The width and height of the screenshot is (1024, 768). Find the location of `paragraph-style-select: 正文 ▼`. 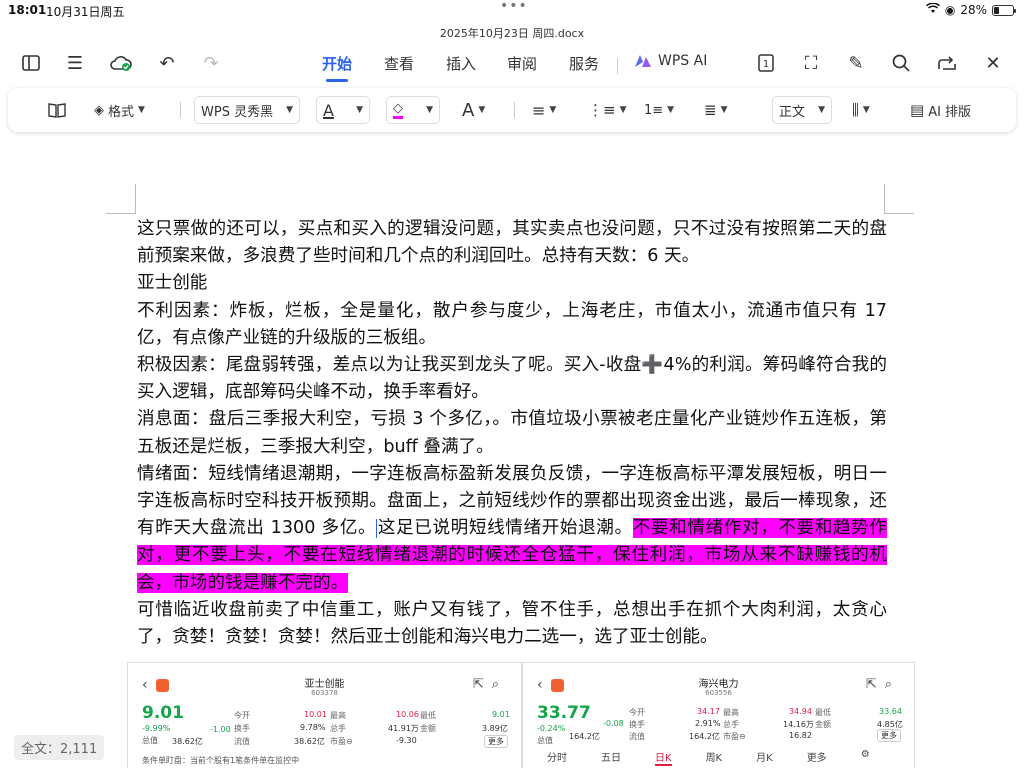

paragraph-style-select: 正文 ▼ is located at coordinates (802, 110).